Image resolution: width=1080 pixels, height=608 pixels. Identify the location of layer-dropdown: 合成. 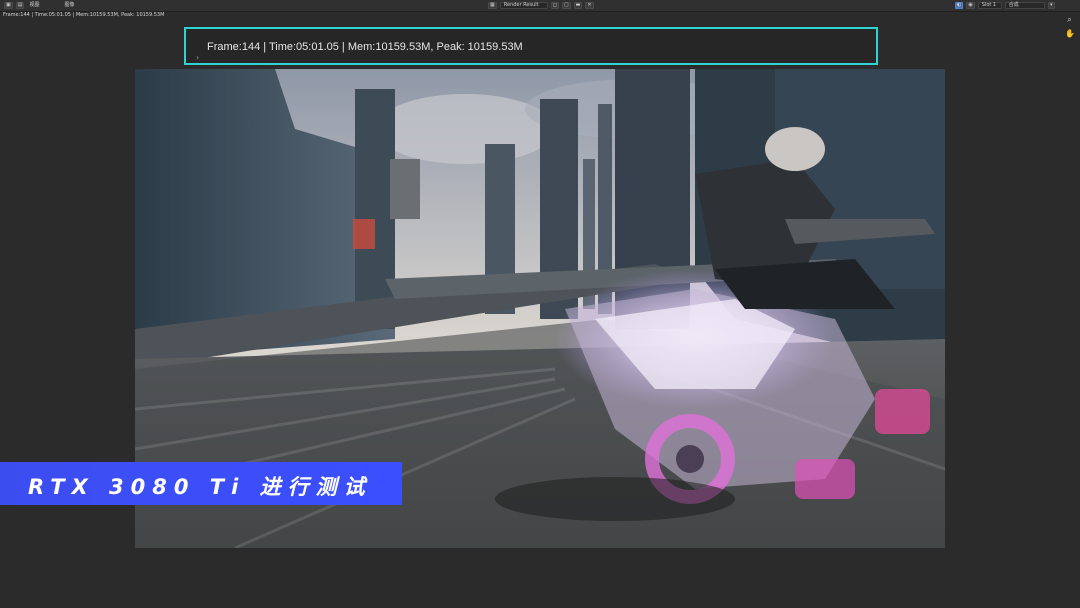
(1024, 5).